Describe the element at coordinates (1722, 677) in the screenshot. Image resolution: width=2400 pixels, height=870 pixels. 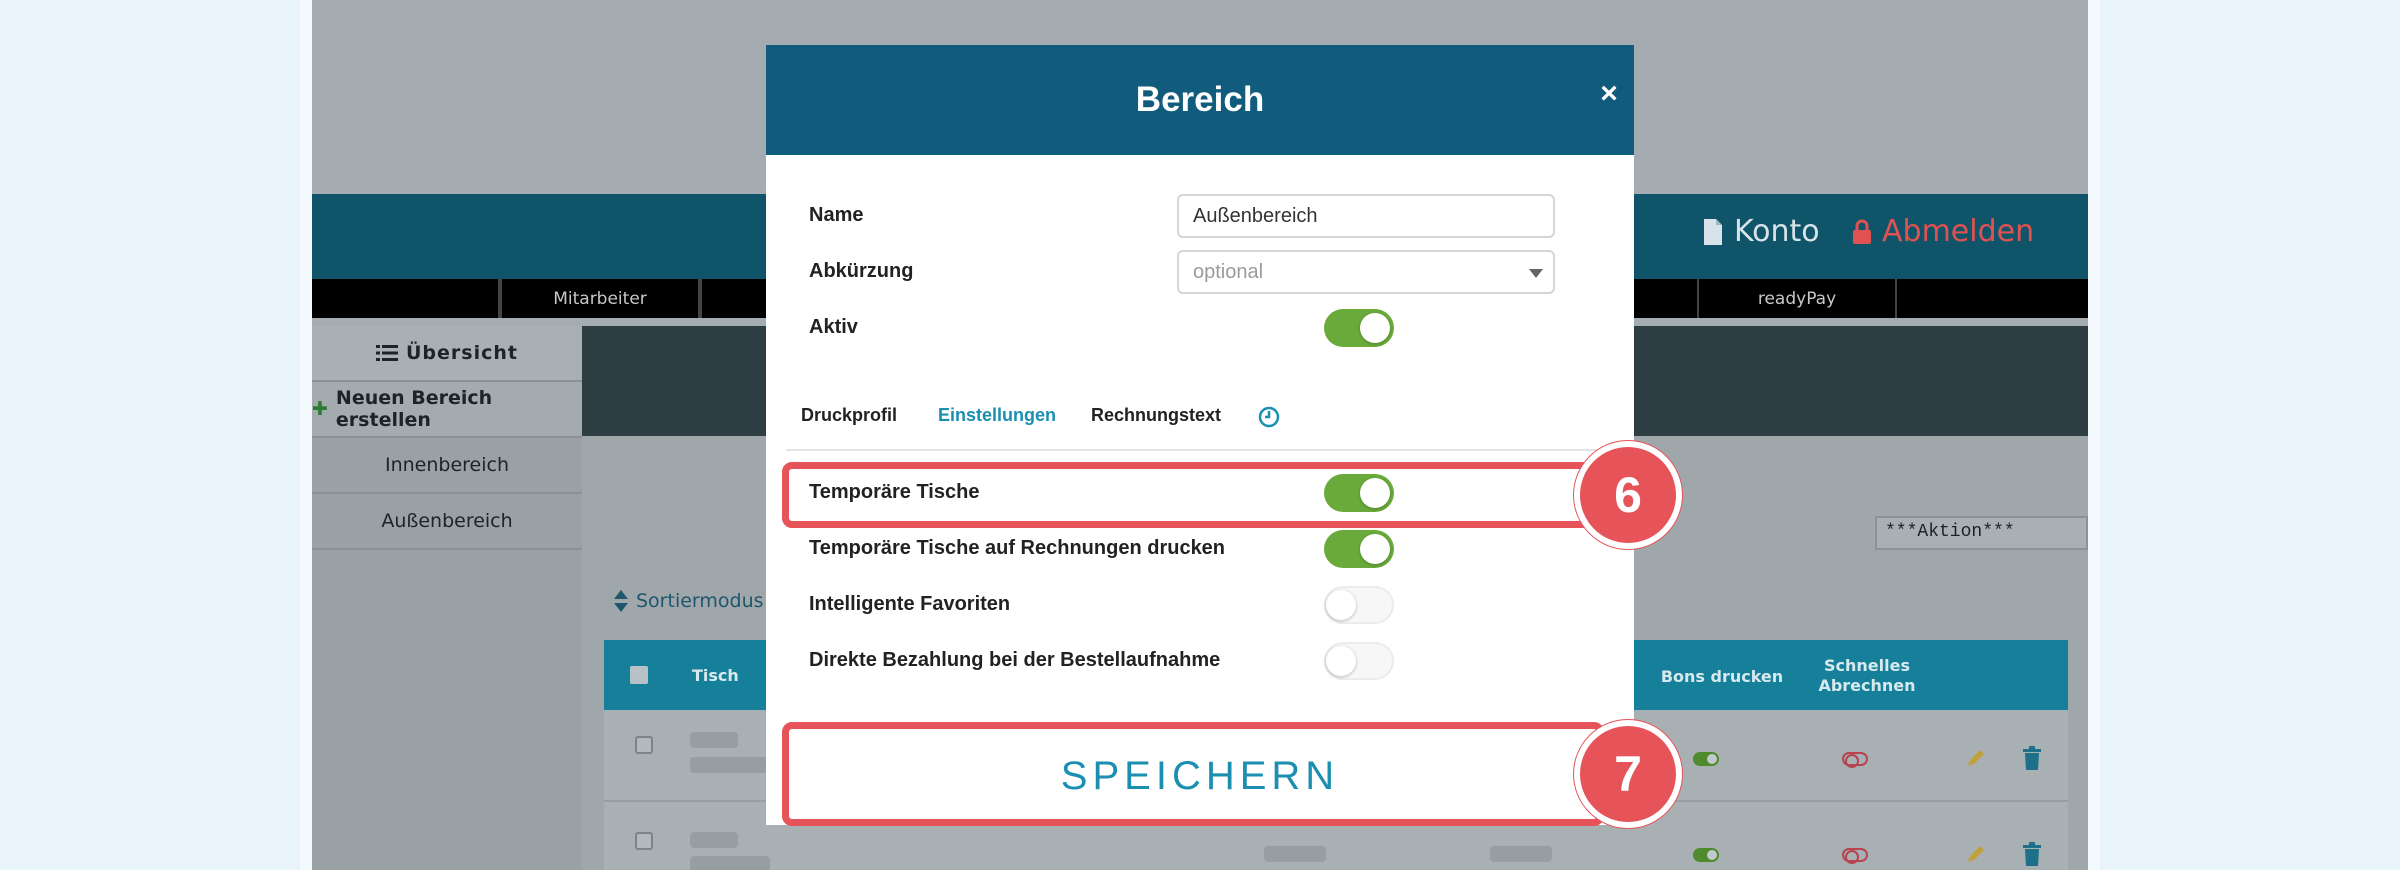
I see `column-header-bons: Bons drucken` at that location.